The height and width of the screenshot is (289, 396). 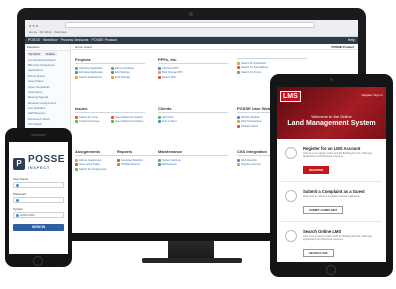 I want to click on system-label: System, so click(x=18, y=209).